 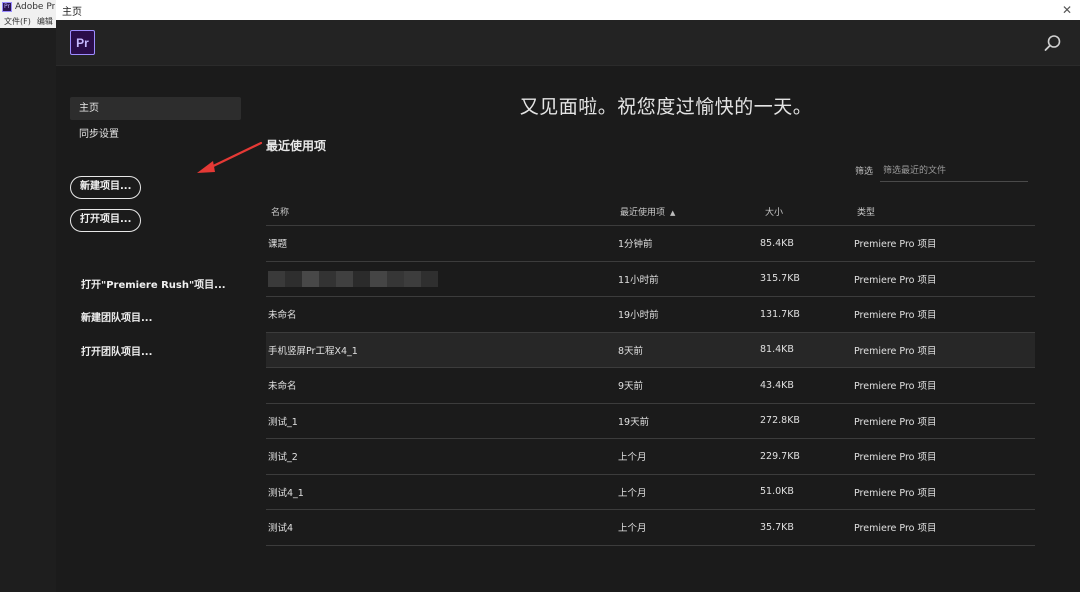 I want to click on row-size: 85.4KB, so click(x=777, y=243).